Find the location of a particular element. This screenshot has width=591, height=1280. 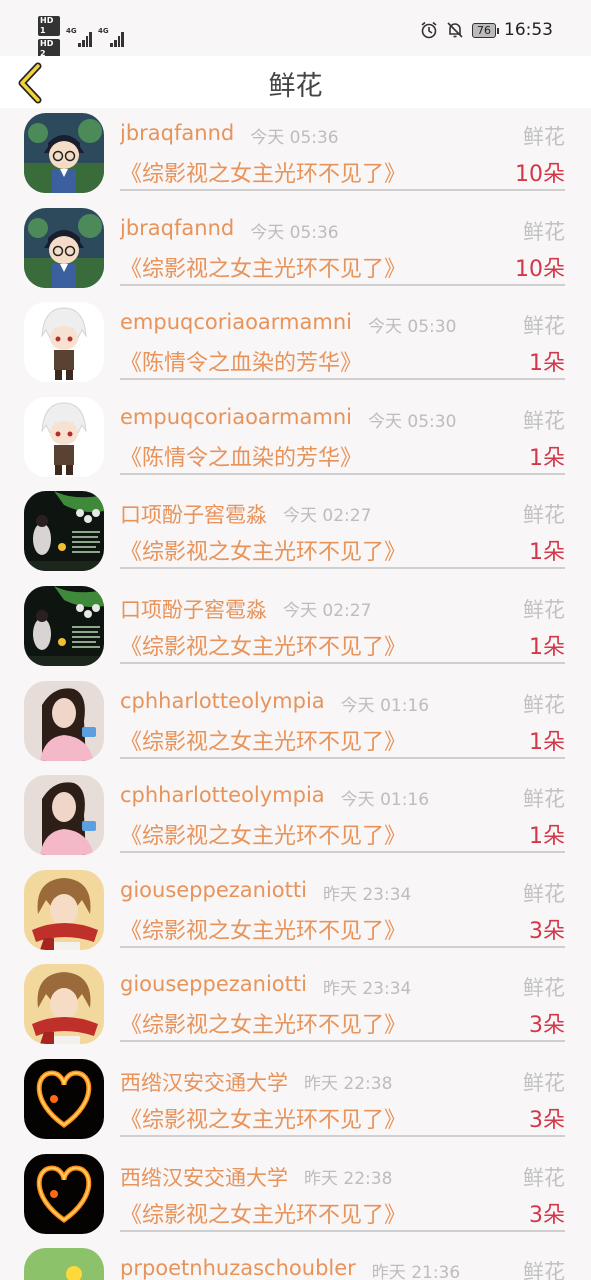

status-right: 76 16:53 is located at coordinates (486, 30).